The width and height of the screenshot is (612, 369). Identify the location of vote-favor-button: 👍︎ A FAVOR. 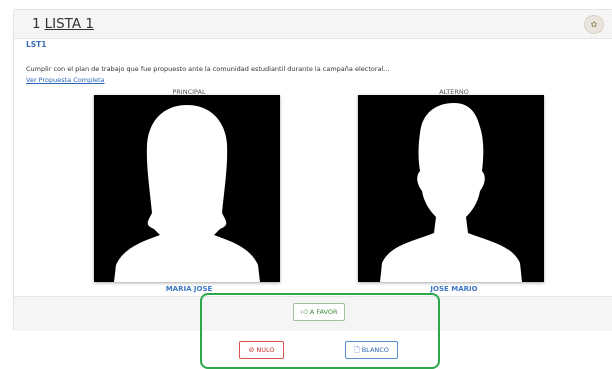
(319, 312).